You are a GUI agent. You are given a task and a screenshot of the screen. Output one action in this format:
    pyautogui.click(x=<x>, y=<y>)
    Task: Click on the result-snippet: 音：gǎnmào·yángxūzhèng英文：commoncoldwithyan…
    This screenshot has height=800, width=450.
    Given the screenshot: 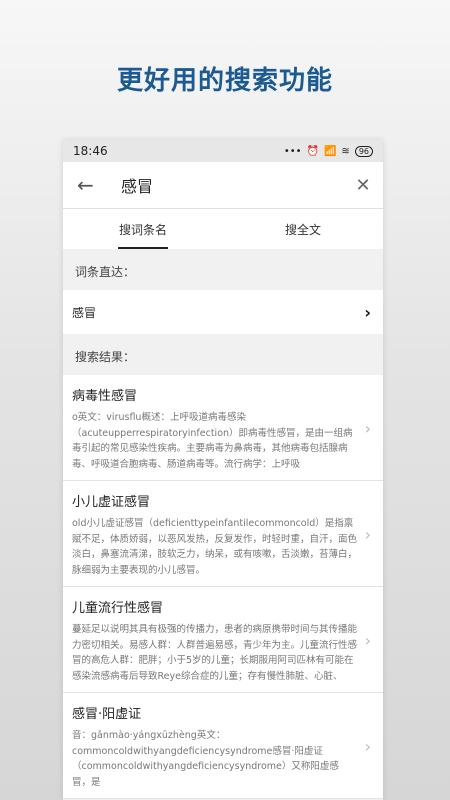 What is the action you would take?
    pyautogui.click(x=205, y=759)
    